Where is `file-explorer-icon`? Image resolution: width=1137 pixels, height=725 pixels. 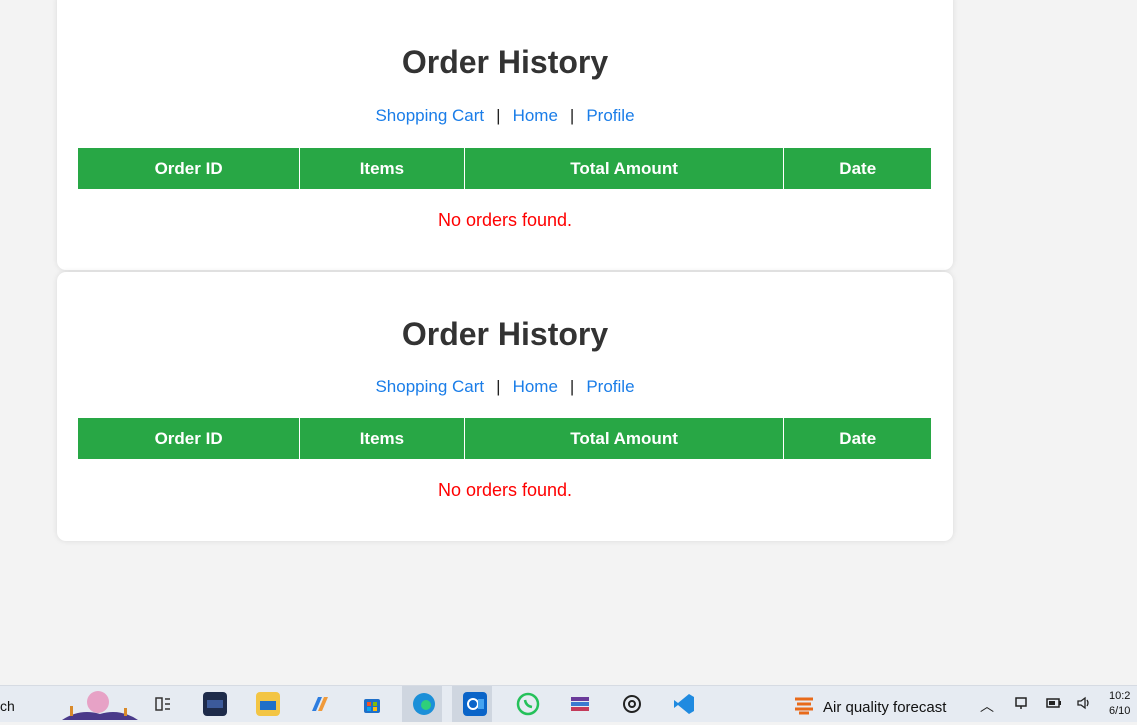 file-explorer-icon is located at coordinates (268, 704).